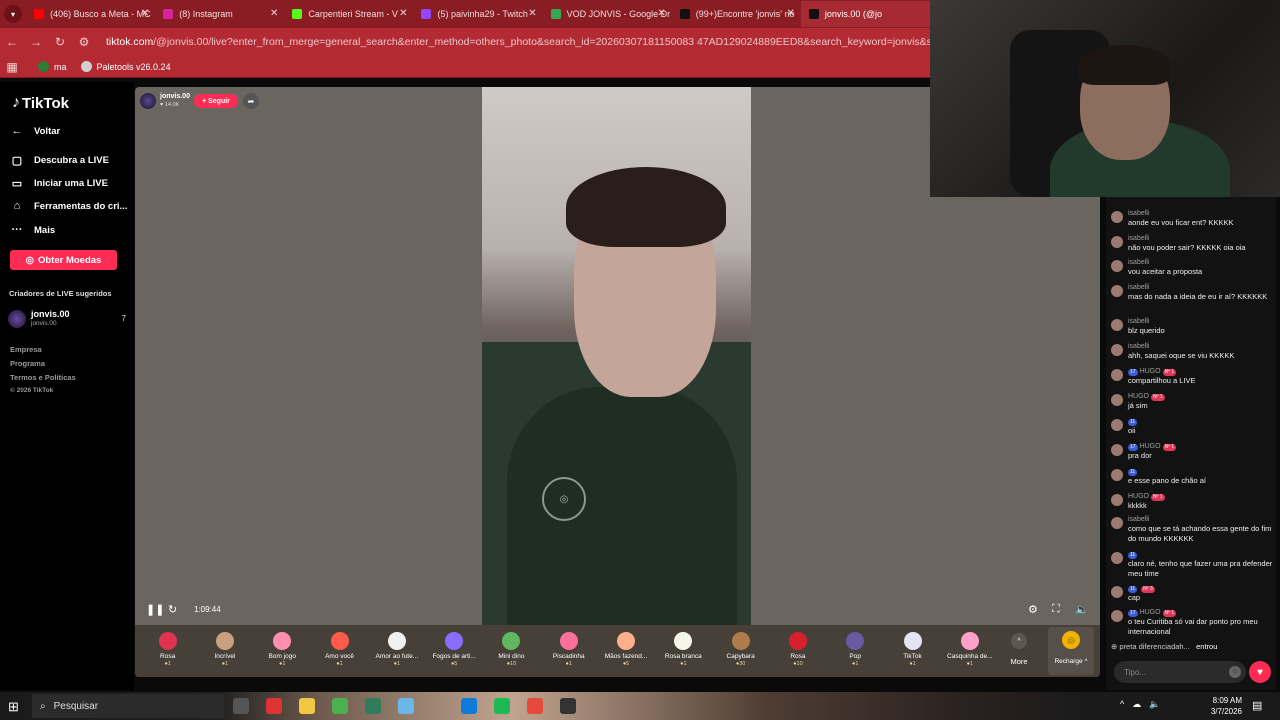 This screenshot has width=1280, height=720. I want to click on volume-icon: 🔈, so click(1082, 609).